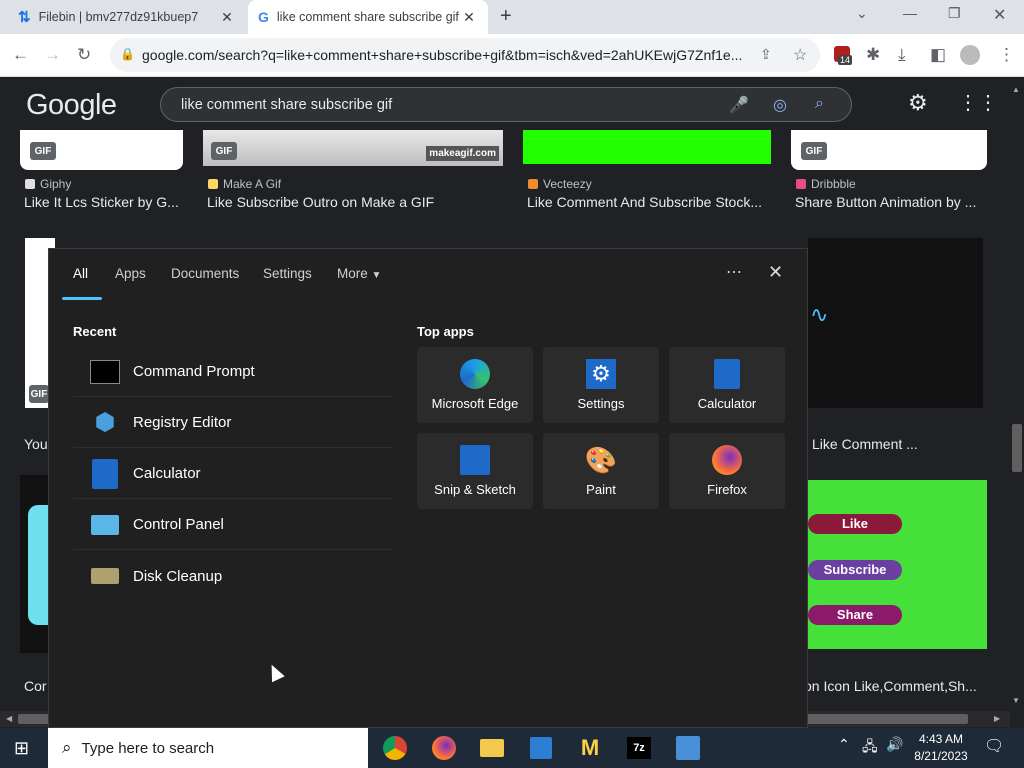 This screenshot has height=768, width=1024. I want to click on restore-button: ❐, so click(954, 13).